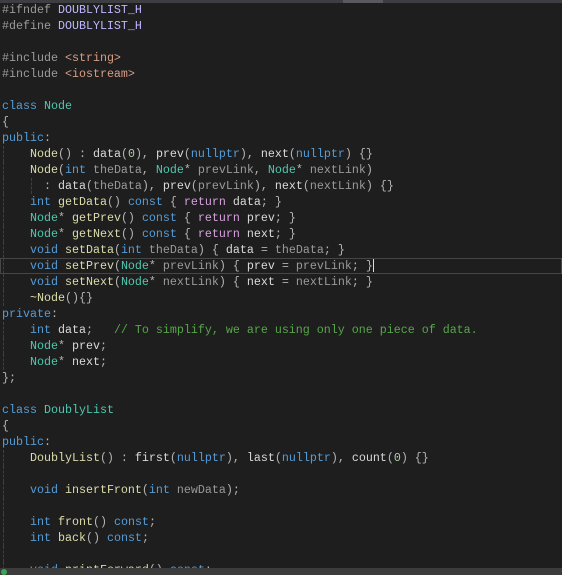 The width and height of the screenshot is (562, 575). What do you see at coordinates (232, 490) in the screenshot?
I see `code-token-punc: );` at bounding box center [232, 490].